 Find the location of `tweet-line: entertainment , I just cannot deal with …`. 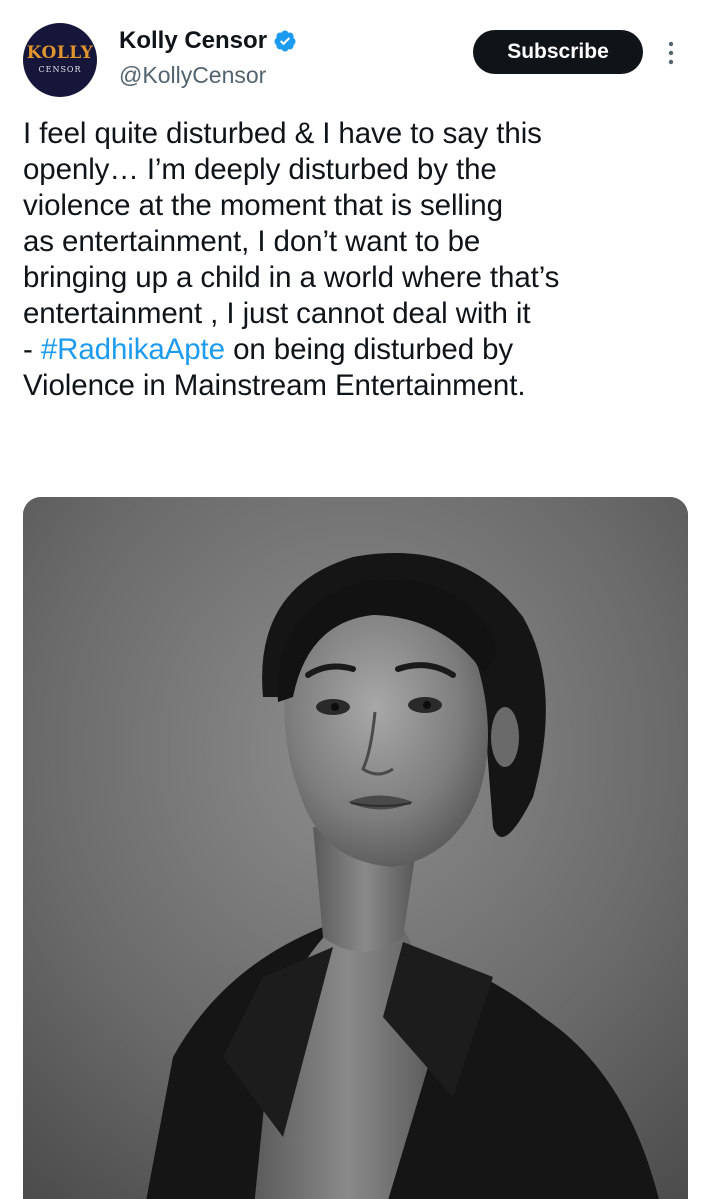

tweet-line: entertainment , I just cannot deal with … is located at coordinates (277, 313).